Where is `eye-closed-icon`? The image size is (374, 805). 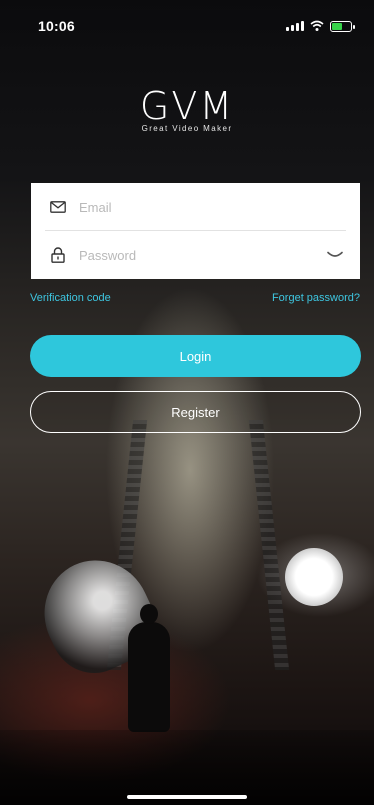 eye-closed-icon is located at coordinates (335, 255).